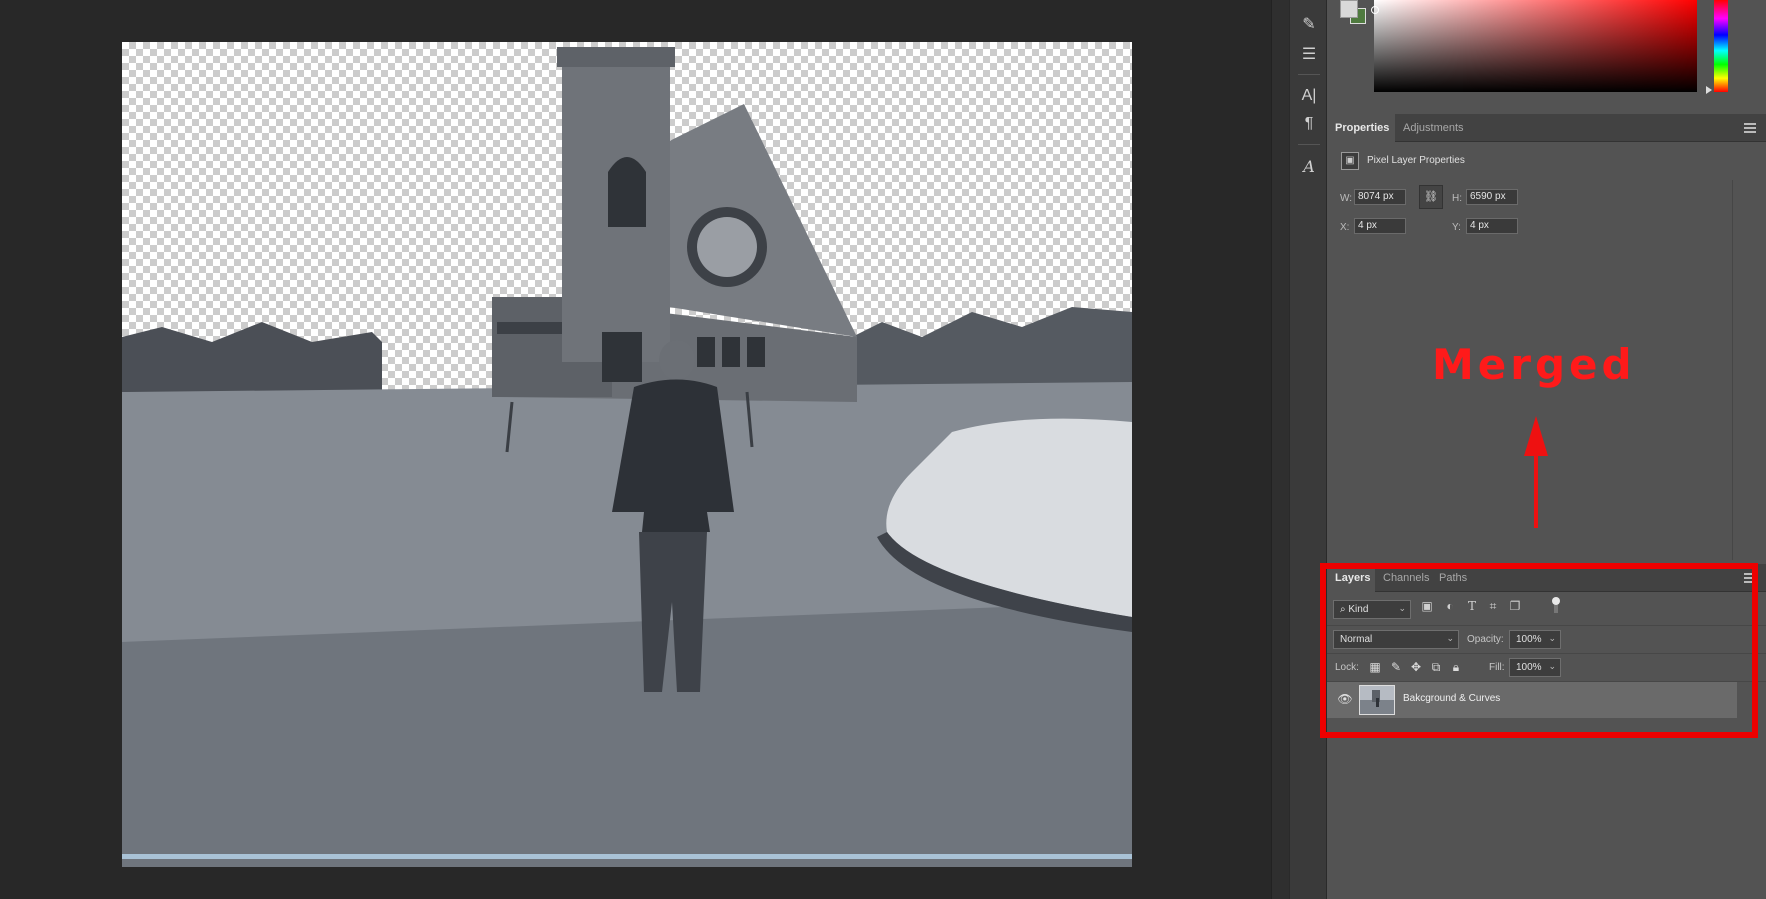 The width and height of the screenshot is (1766, 899). What do you see at coordinates (1309, 24) in the screenshot?
I see `brush-settings-icon: ✎` at bounding box center [1309, 24].